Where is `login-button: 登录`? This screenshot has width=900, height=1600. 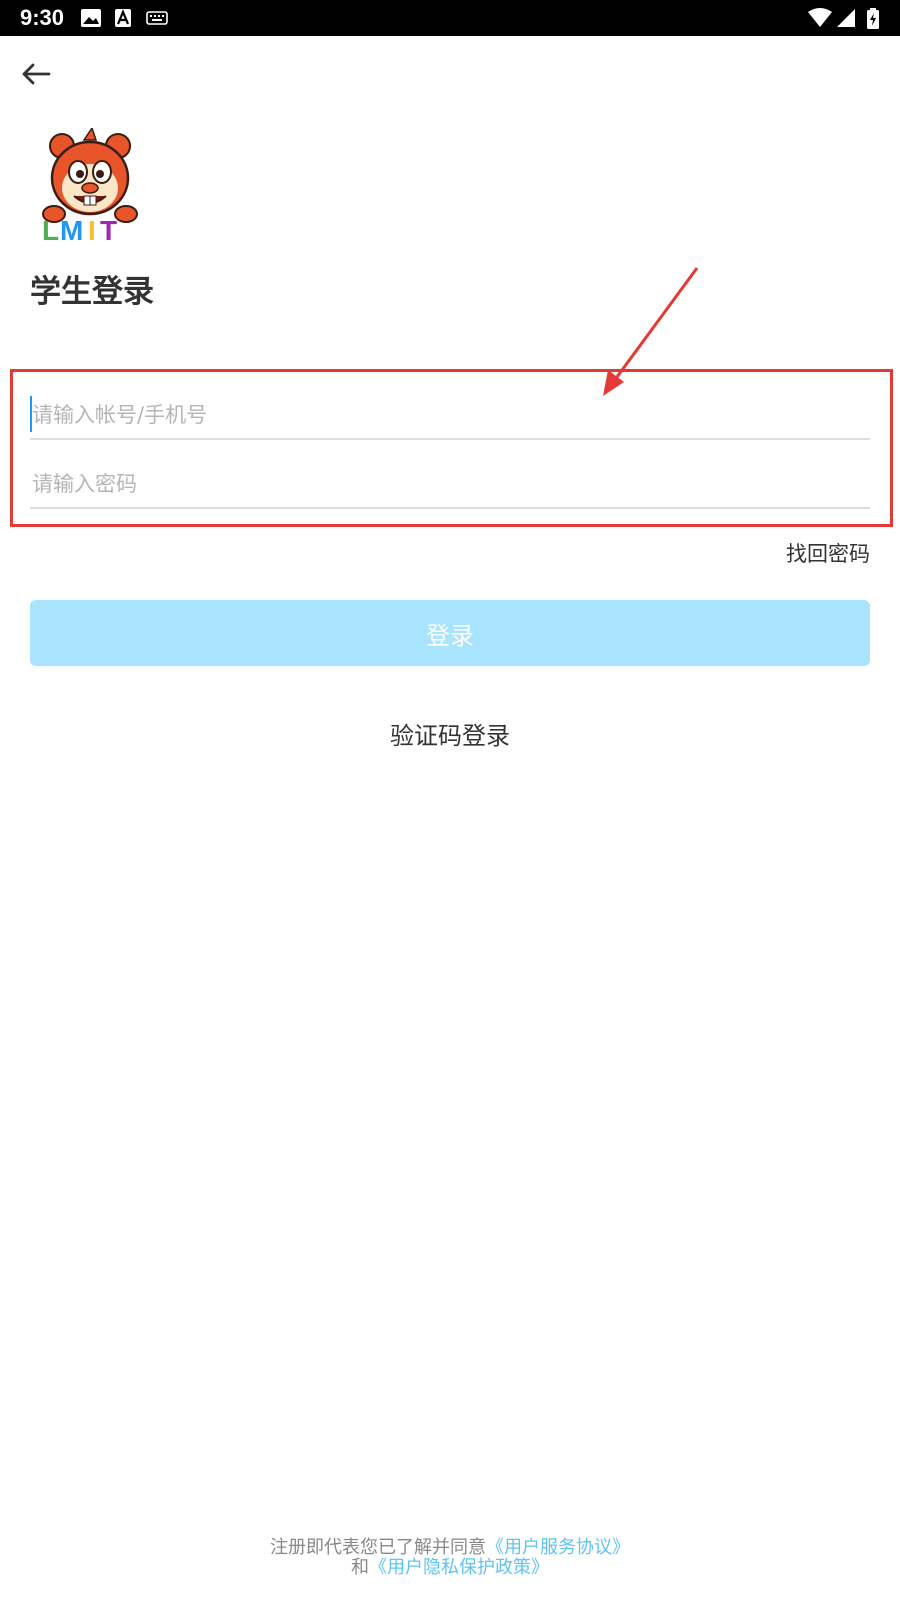 login-button: 登录 is located at coordinates (450, 633).